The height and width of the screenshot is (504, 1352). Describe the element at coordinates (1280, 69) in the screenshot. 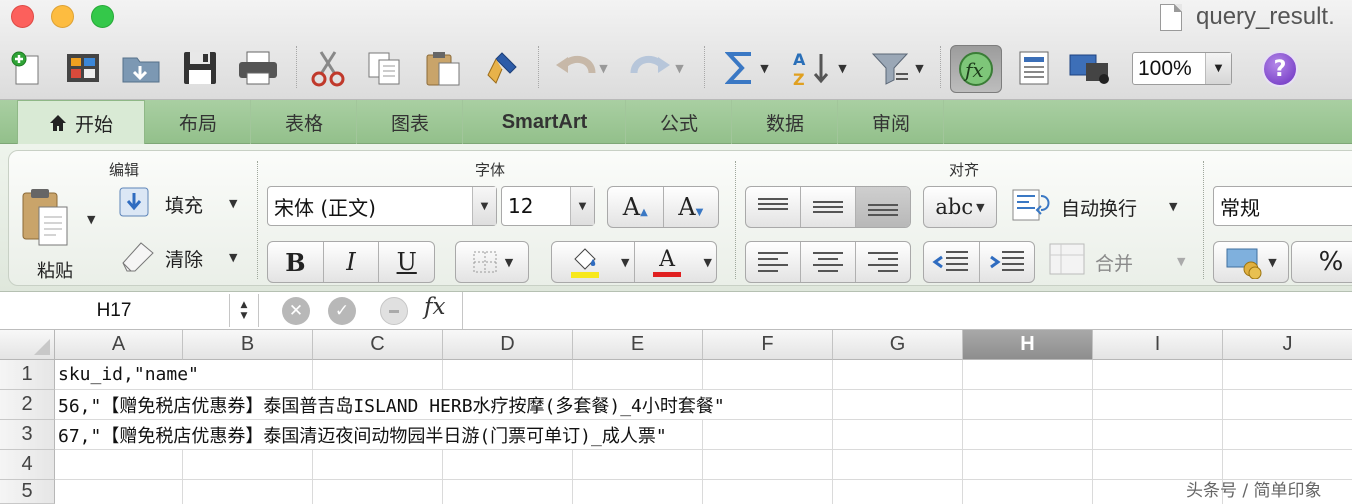

I see `help-icon: ?` at that location.